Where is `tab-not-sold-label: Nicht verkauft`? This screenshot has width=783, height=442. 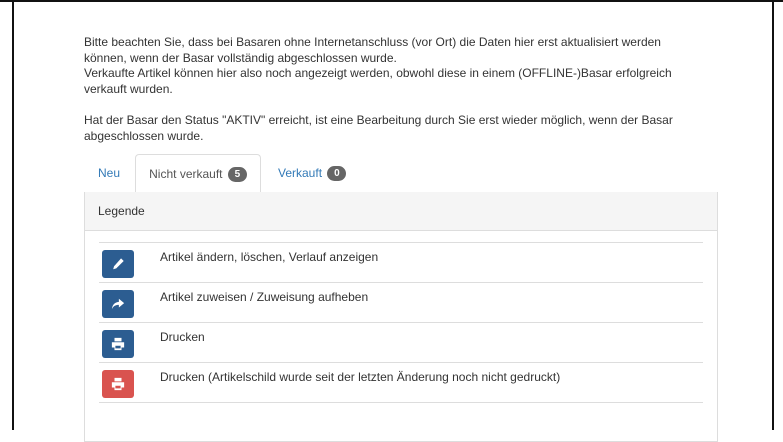
tab-not-sold-label: Nicht verkauft is located at coordinates (186, 174).